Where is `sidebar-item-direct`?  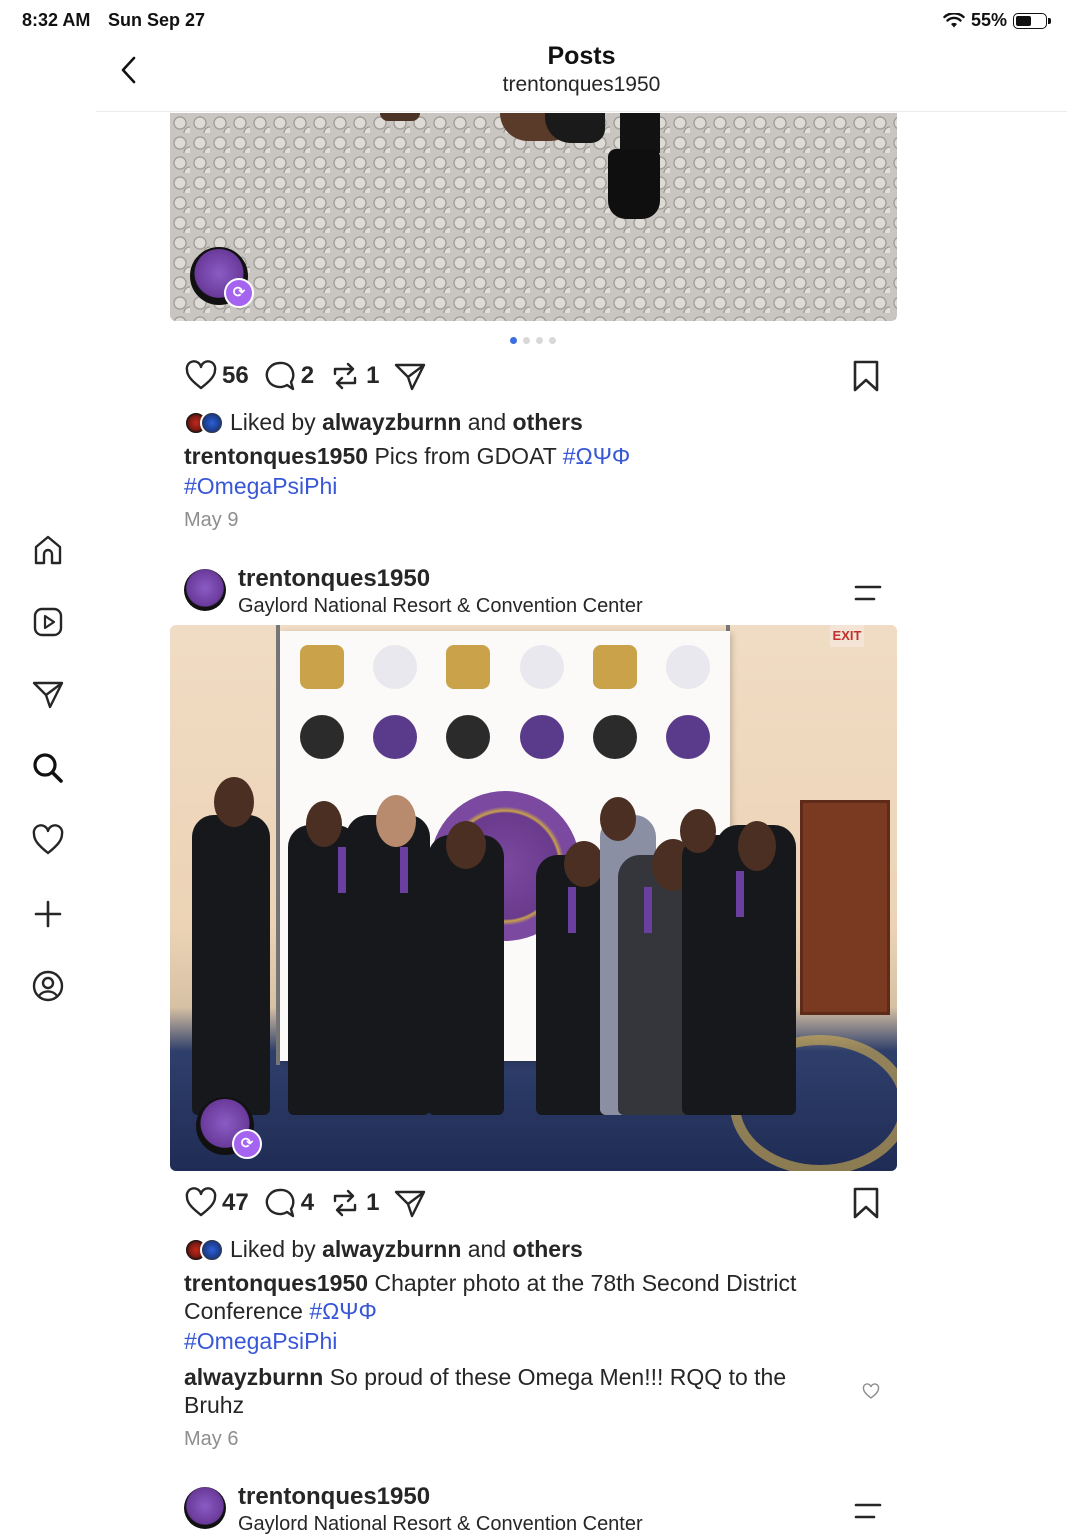 sidebar-item-direct is located at coordinates (48, 694).